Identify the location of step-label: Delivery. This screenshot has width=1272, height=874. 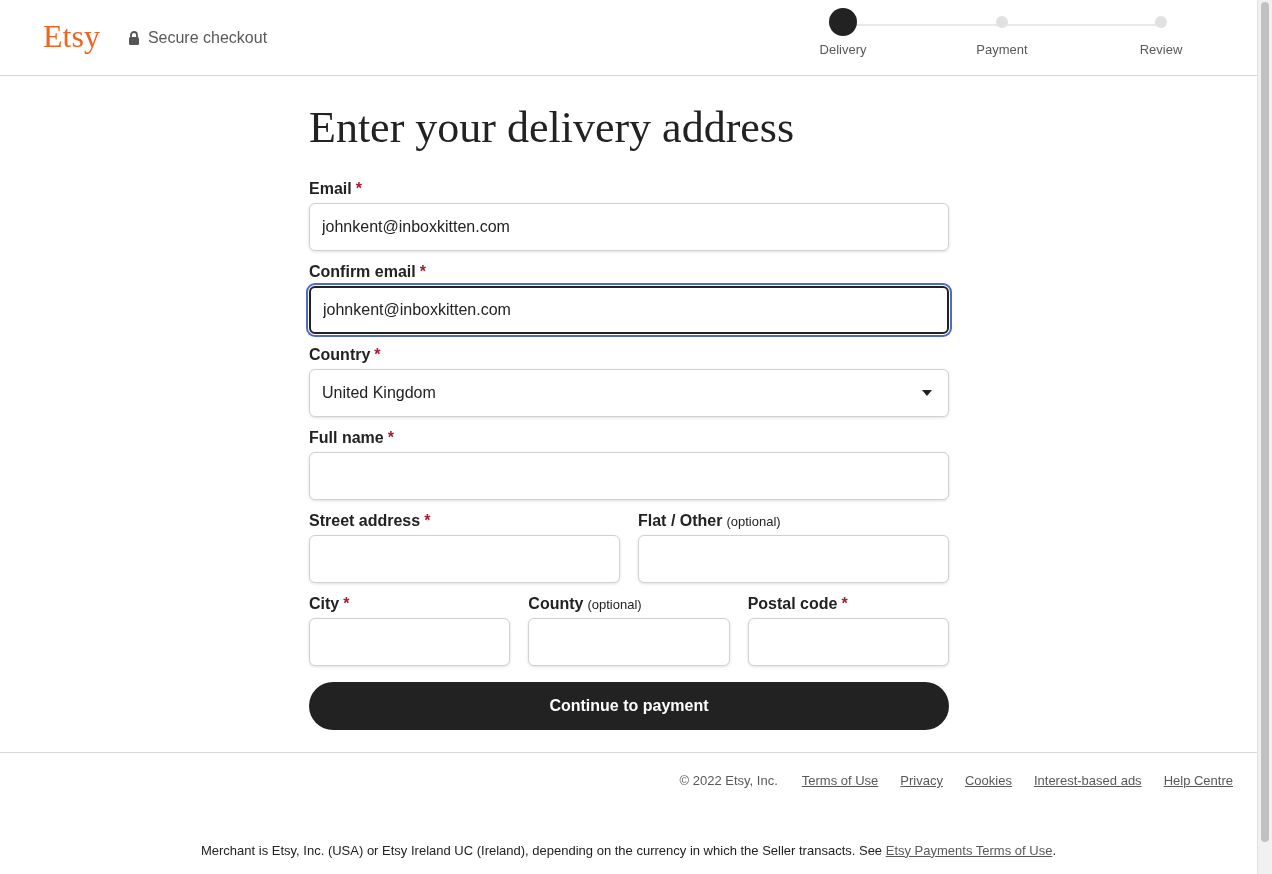
(843, 50).